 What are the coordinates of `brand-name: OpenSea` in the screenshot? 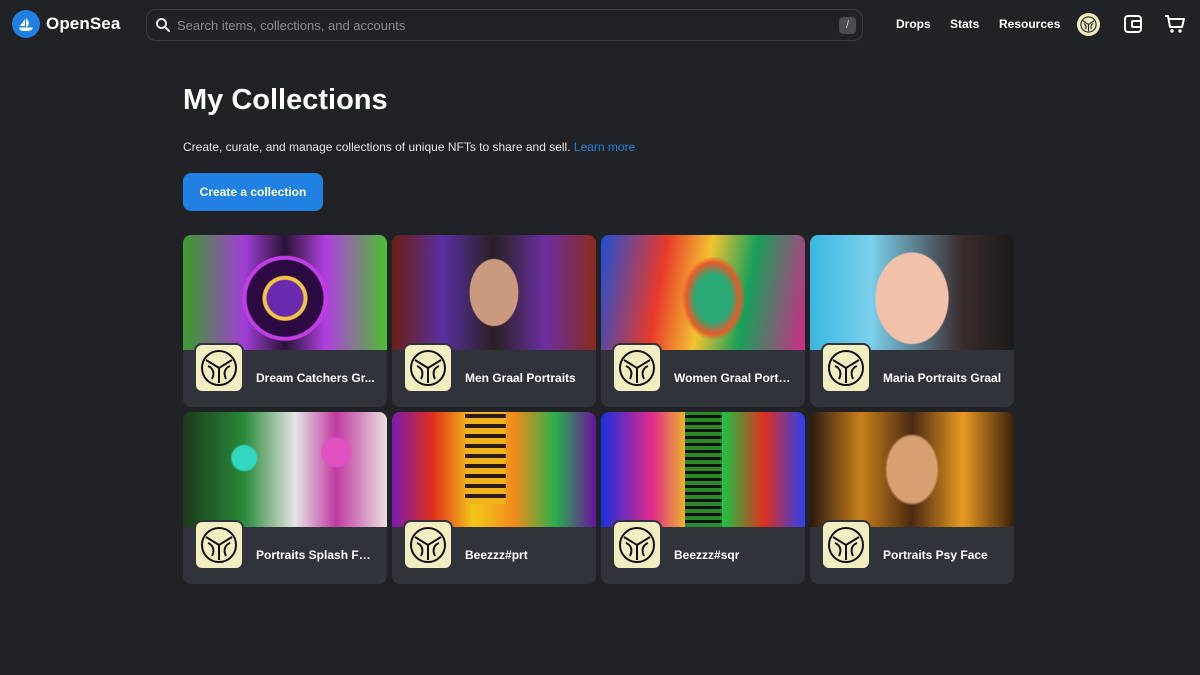 It's located at (83, 23).